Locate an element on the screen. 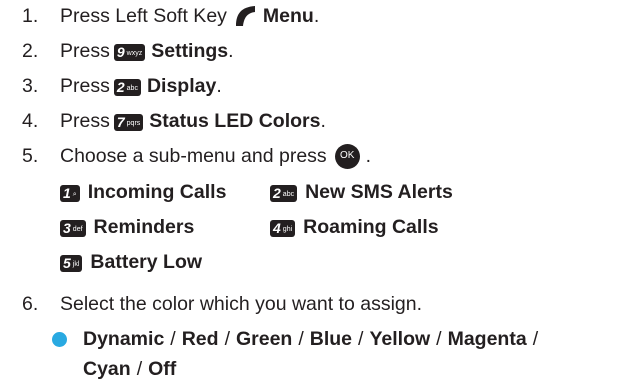 This screenshot has width=634, height=388. color-option: Dynamic is located at coordinates (124, 339).